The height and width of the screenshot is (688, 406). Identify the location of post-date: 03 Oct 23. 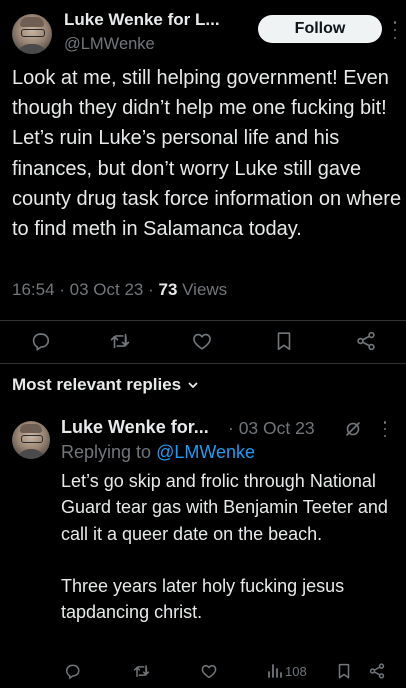
(107, 289).